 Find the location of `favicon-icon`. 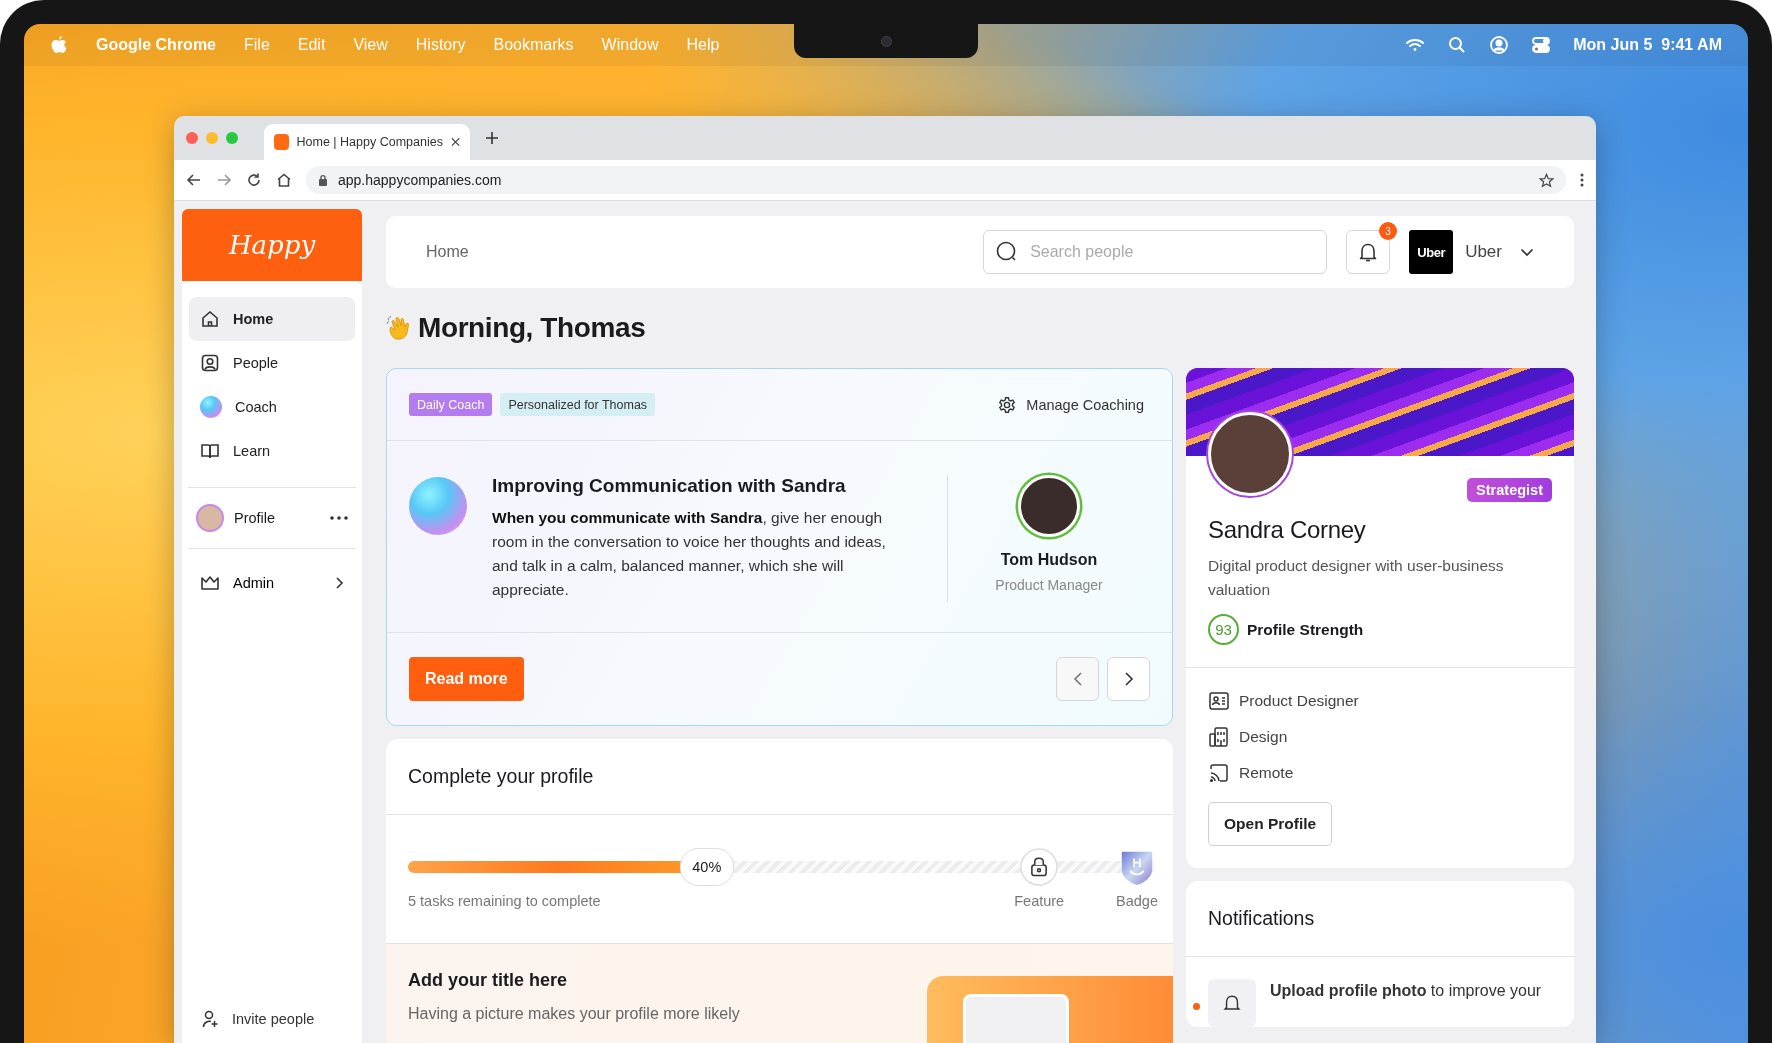

favicon-icon is located at coordinates (281, 142).